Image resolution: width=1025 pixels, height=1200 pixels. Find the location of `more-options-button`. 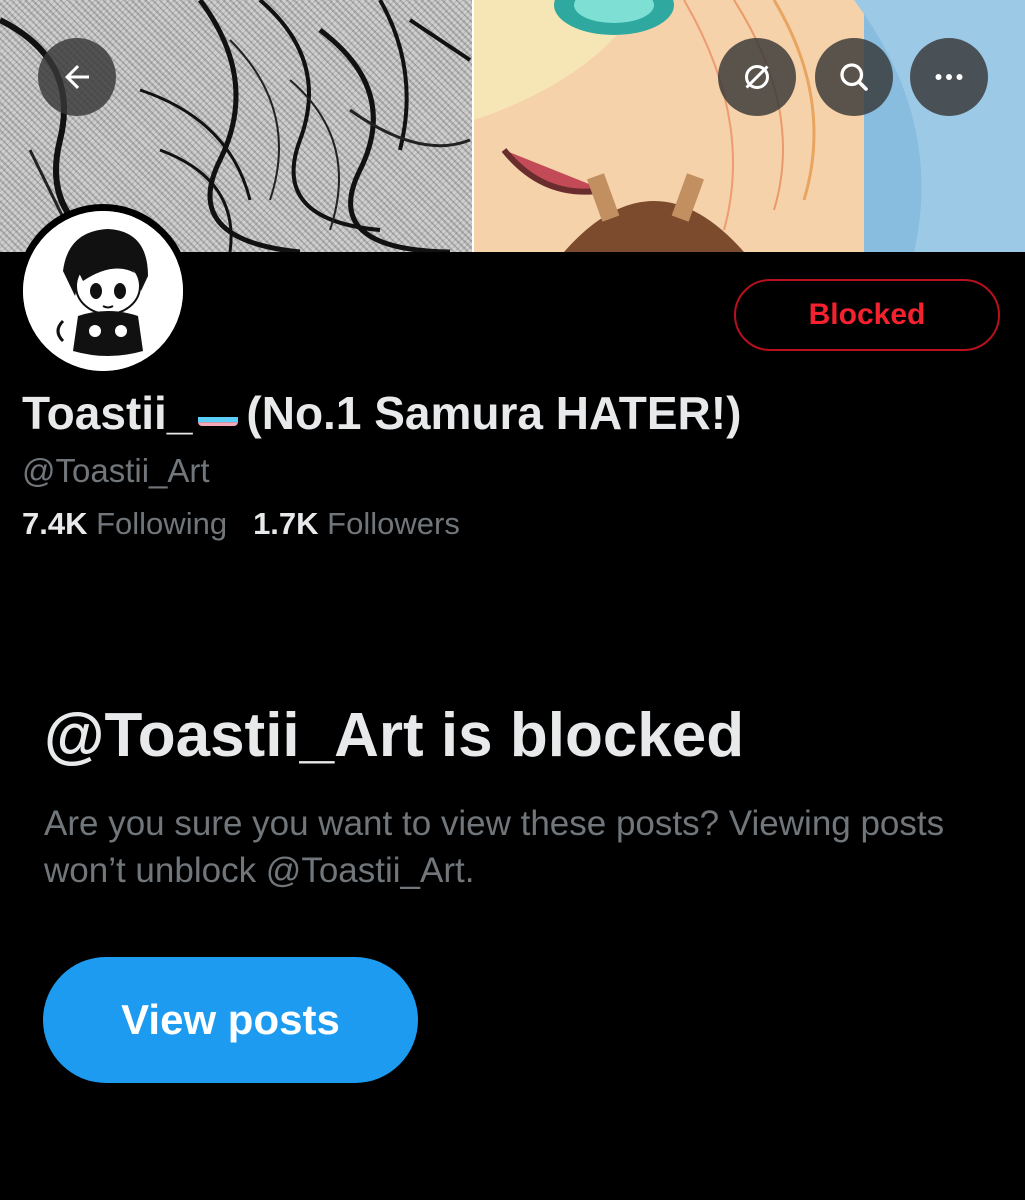

more-options-button is located at coordinates (949, 77).